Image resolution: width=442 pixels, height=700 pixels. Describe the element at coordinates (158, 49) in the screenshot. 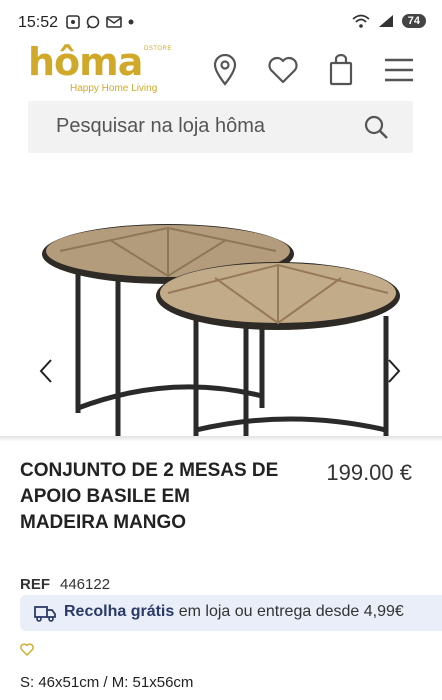

I see `logo-store-label: DSTORE` at that location.